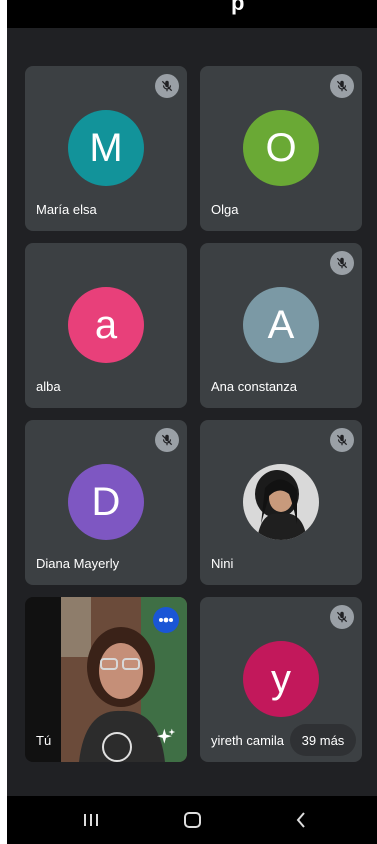 The width and height of the screenshot is (377, 844). Describe the element at coordinates (44, 740) in the screenshot. I see `participant-name: Tú` at that location.